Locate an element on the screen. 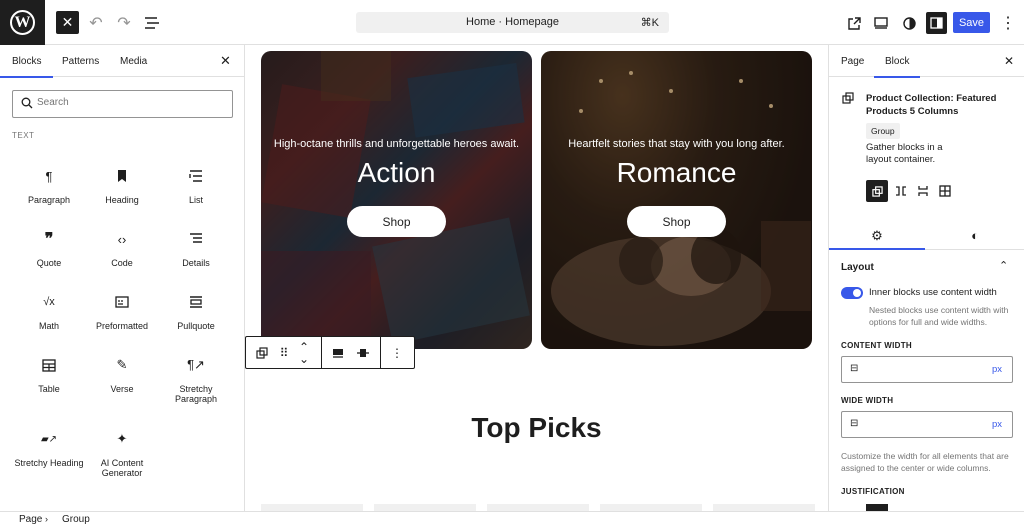 The width and height of the screenshot is (1024, 527). chevron-up-icon: ⌃ is located at coordinates (1003, 265).